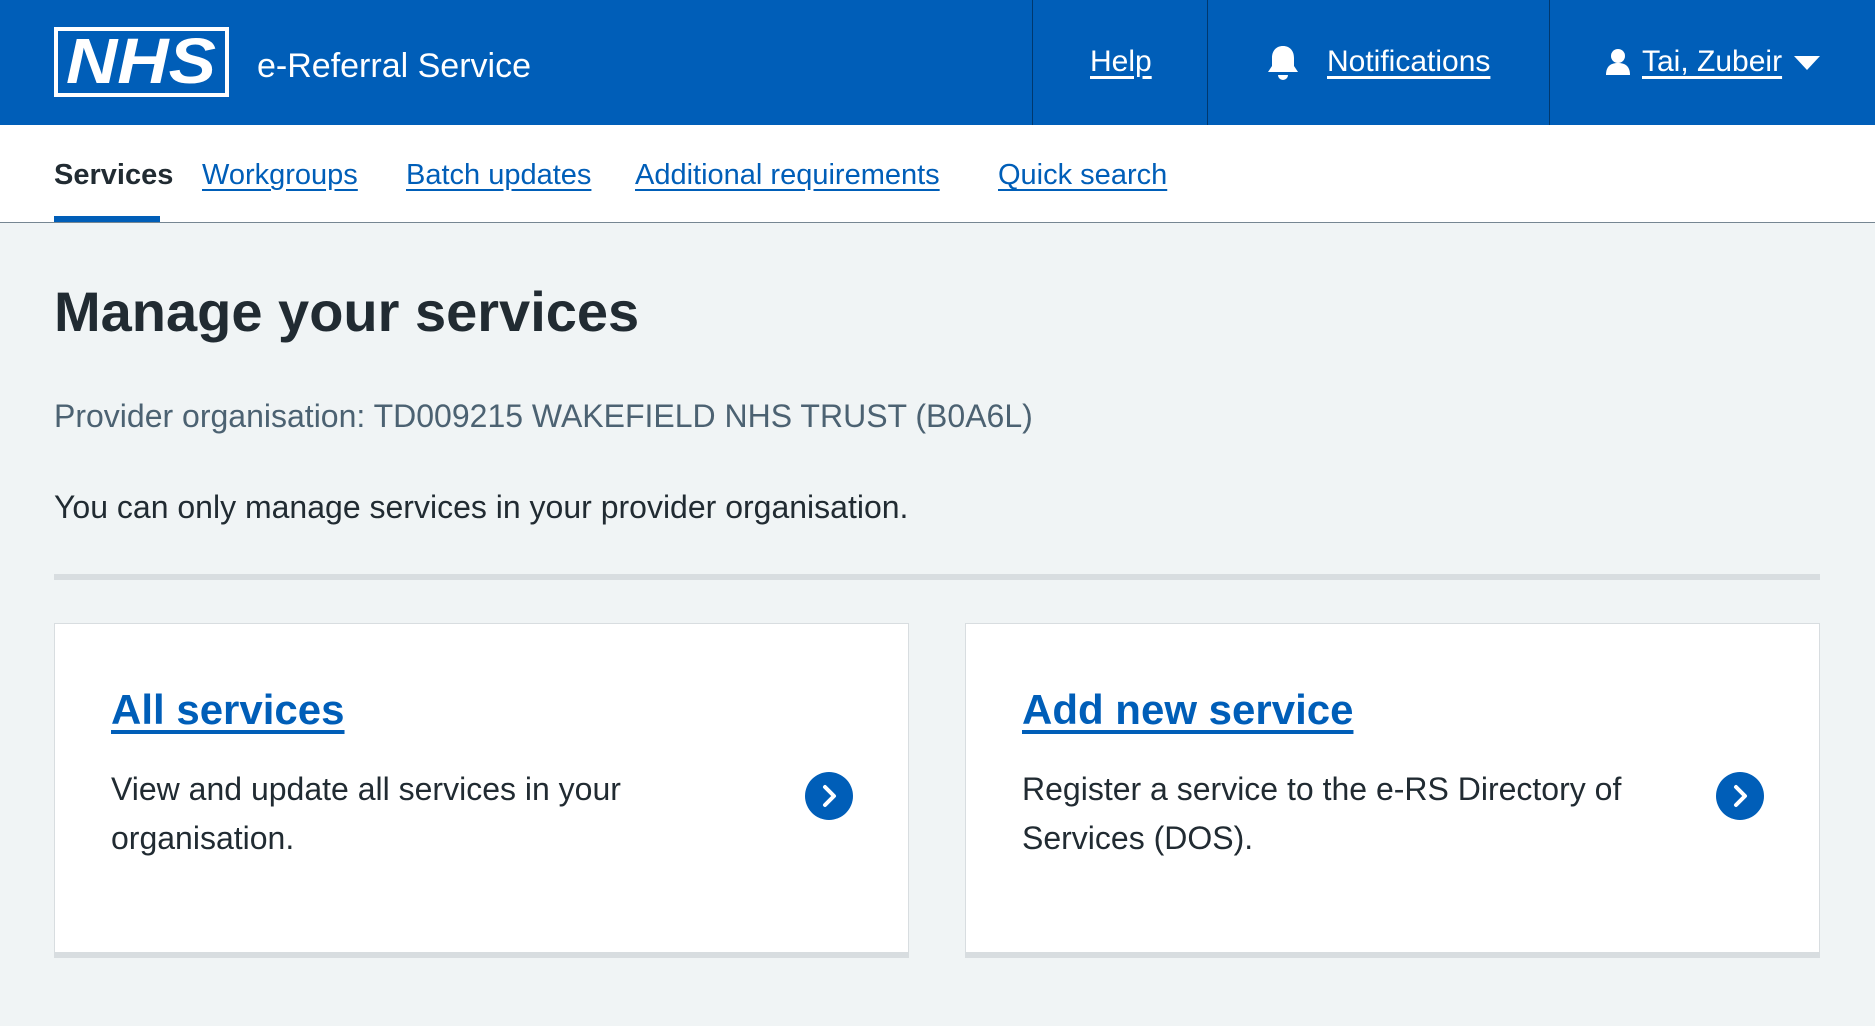  I want to click on nav-item-workgroups: Workgroups, so click(280, 175).